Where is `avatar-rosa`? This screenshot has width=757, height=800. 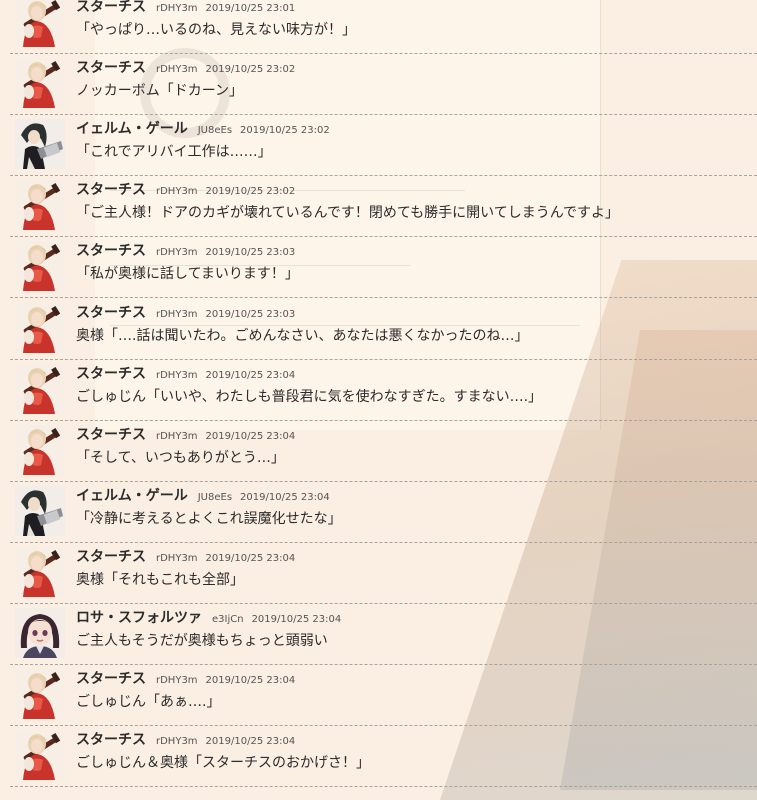
avatar-rosa is located at coordinates (40, 633).